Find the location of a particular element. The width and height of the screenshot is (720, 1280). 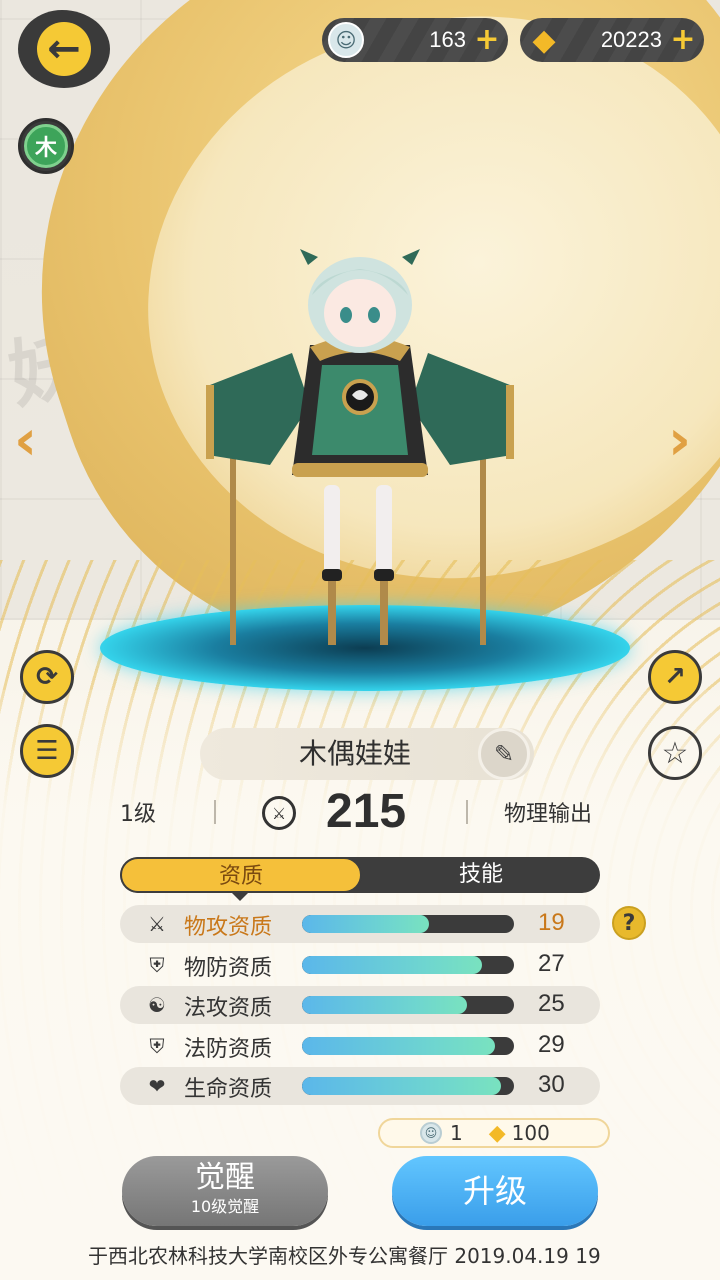

refresh-icon: ⟳ is located at coordinates (47, 677).